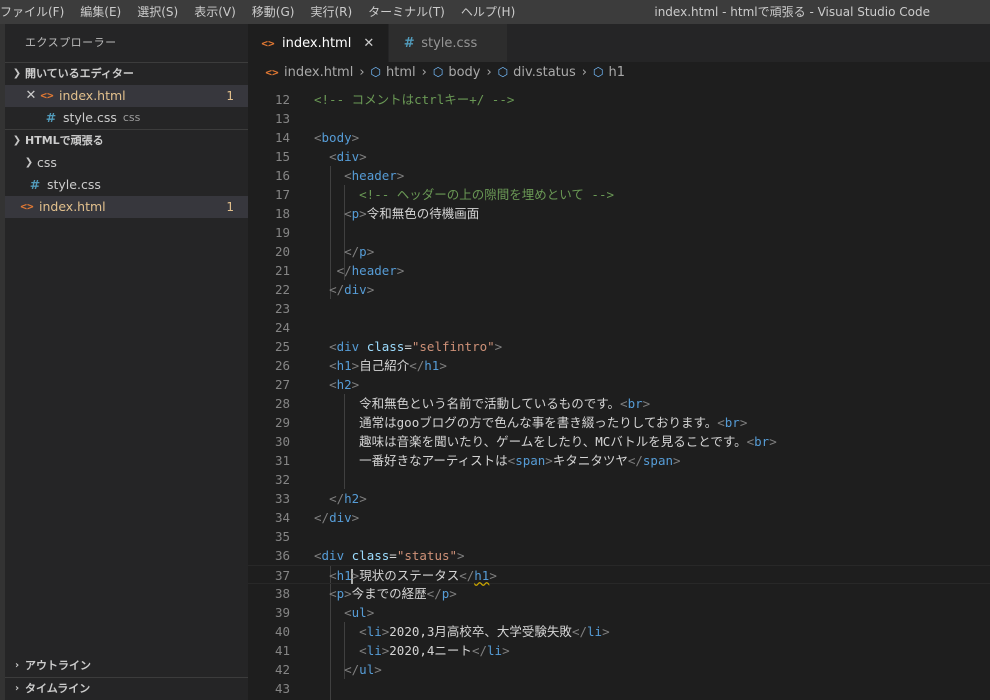 The image size is (990, 700). Describe the element at coordinates (530, 441) in the screenshot. I see `code-token: 趣味は音楽を聞いたり、ゲームをしたり、MCバトルを見ることです。` at that location.